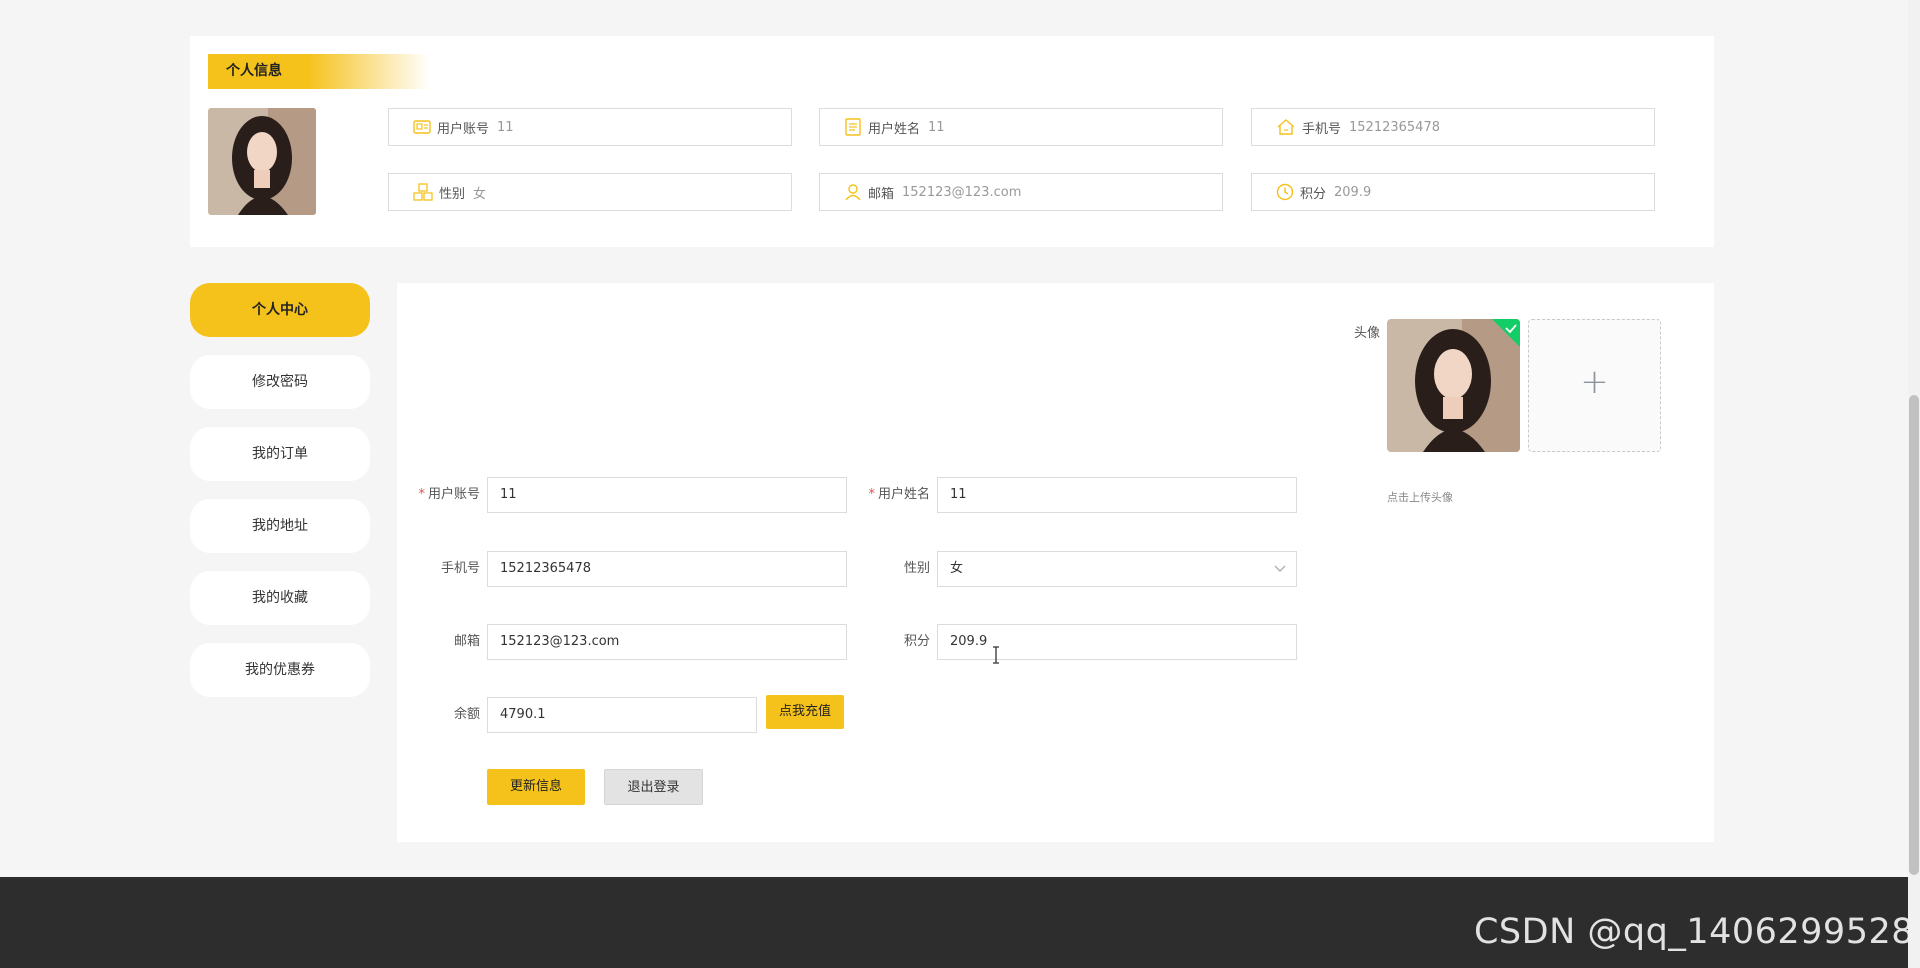 The image size is (1920, 968). What do you see at coordinates (590, 127) in the screenshot?
I see `info-account: 用户账号 11` at bounding box center [590, 127].